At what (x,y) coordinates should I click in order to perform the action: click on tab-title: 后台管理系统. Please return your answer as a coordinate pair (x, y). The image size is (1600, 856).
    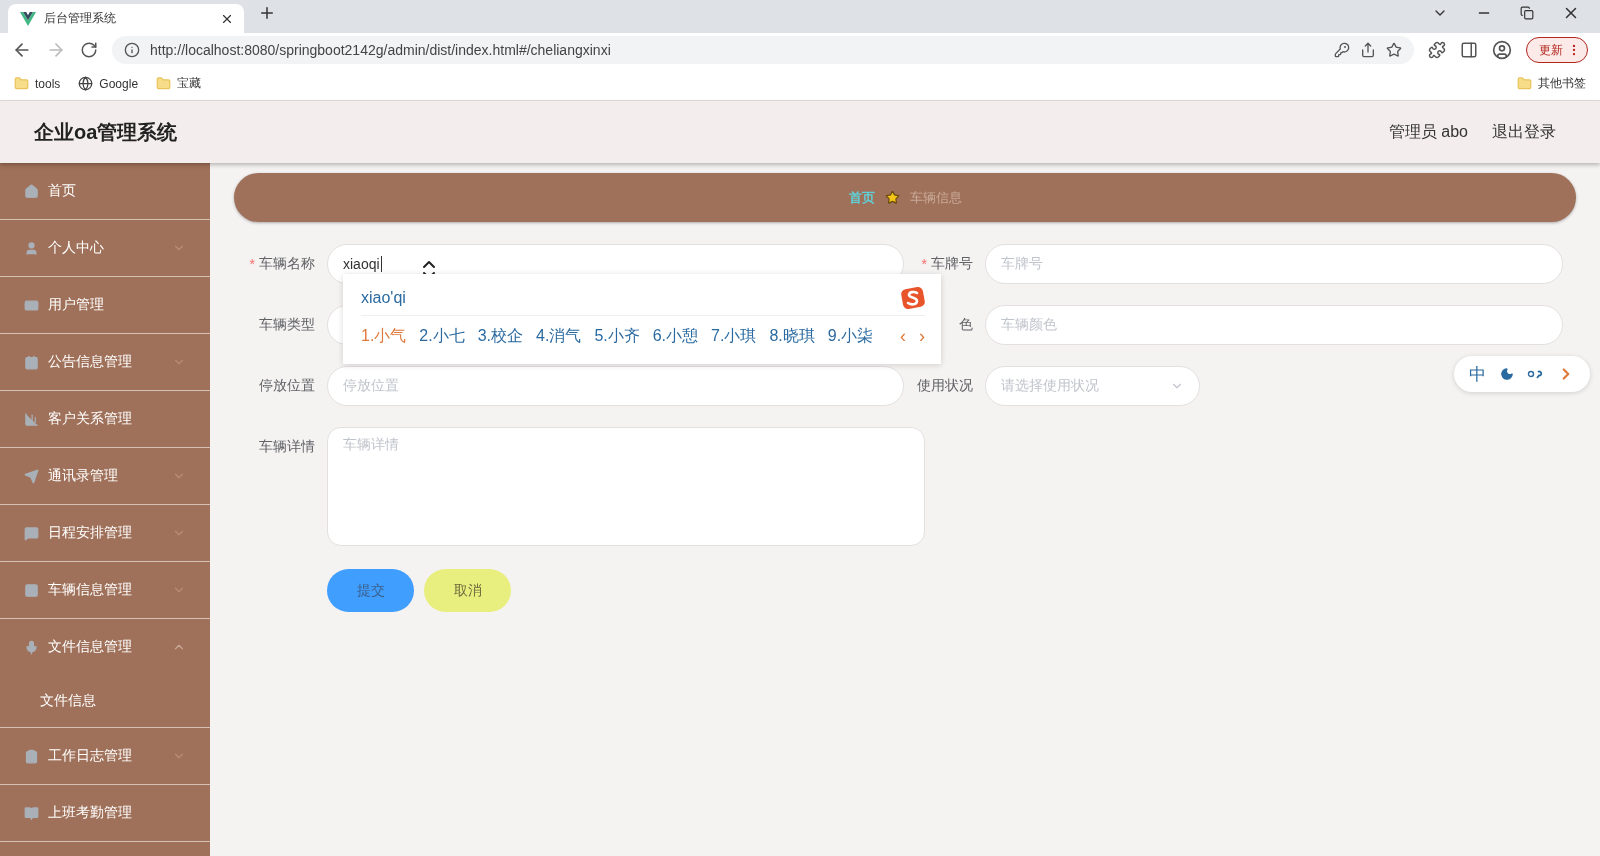
    Looking at the image, I should click on (80, 18).